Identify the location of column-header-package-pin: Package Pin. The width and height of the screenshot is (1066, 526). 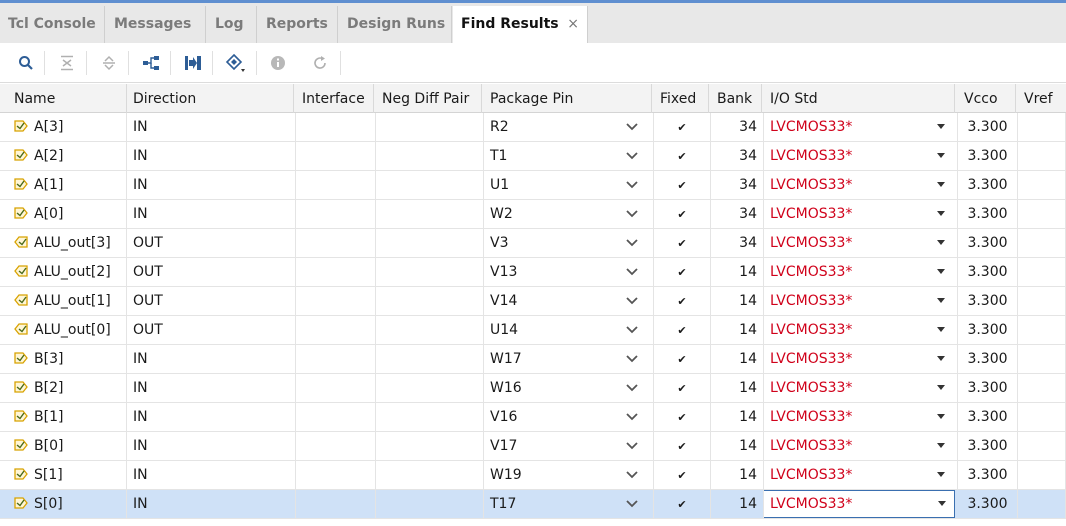
(568, 98).